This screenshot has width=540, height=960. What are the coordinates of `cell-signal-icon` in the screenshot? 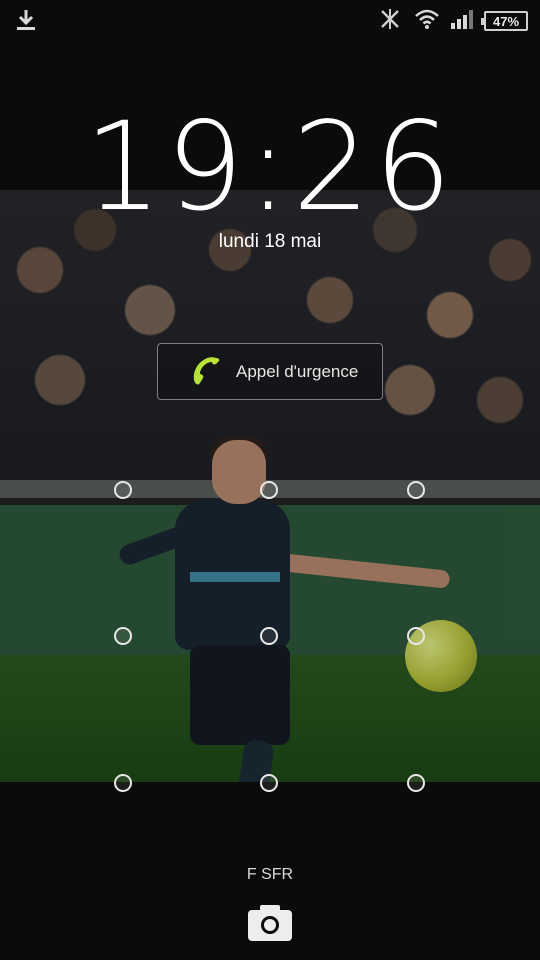 It's located at (462, 21).